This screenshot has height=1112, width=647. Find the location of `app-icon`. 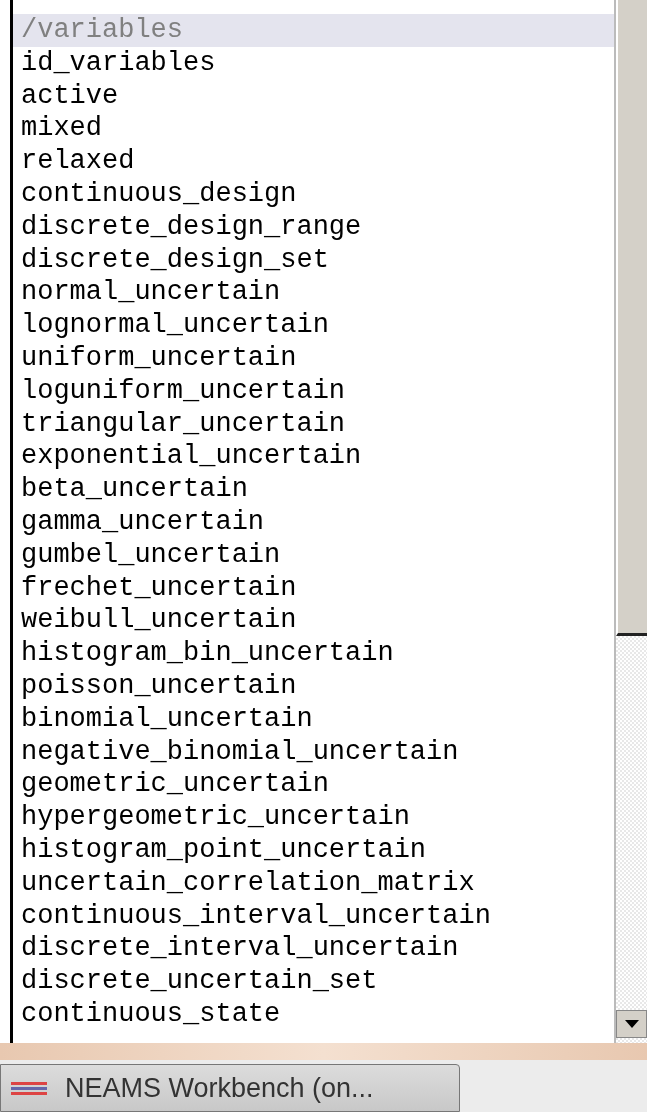

app-icon is located at coordinates (29, 1088).